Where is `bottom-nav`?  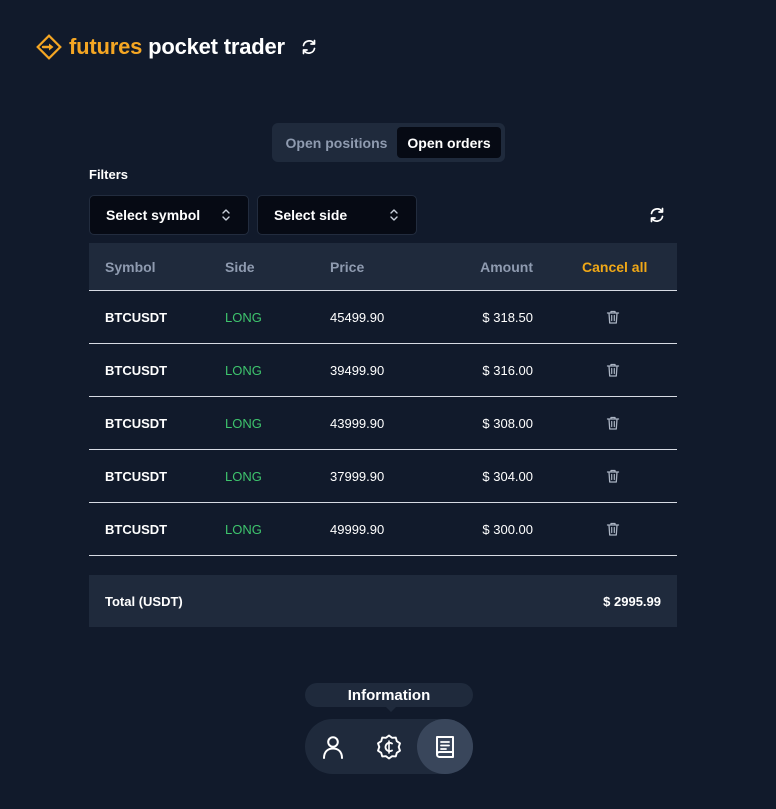 bottom-nav is located at coordinates (389, 746).